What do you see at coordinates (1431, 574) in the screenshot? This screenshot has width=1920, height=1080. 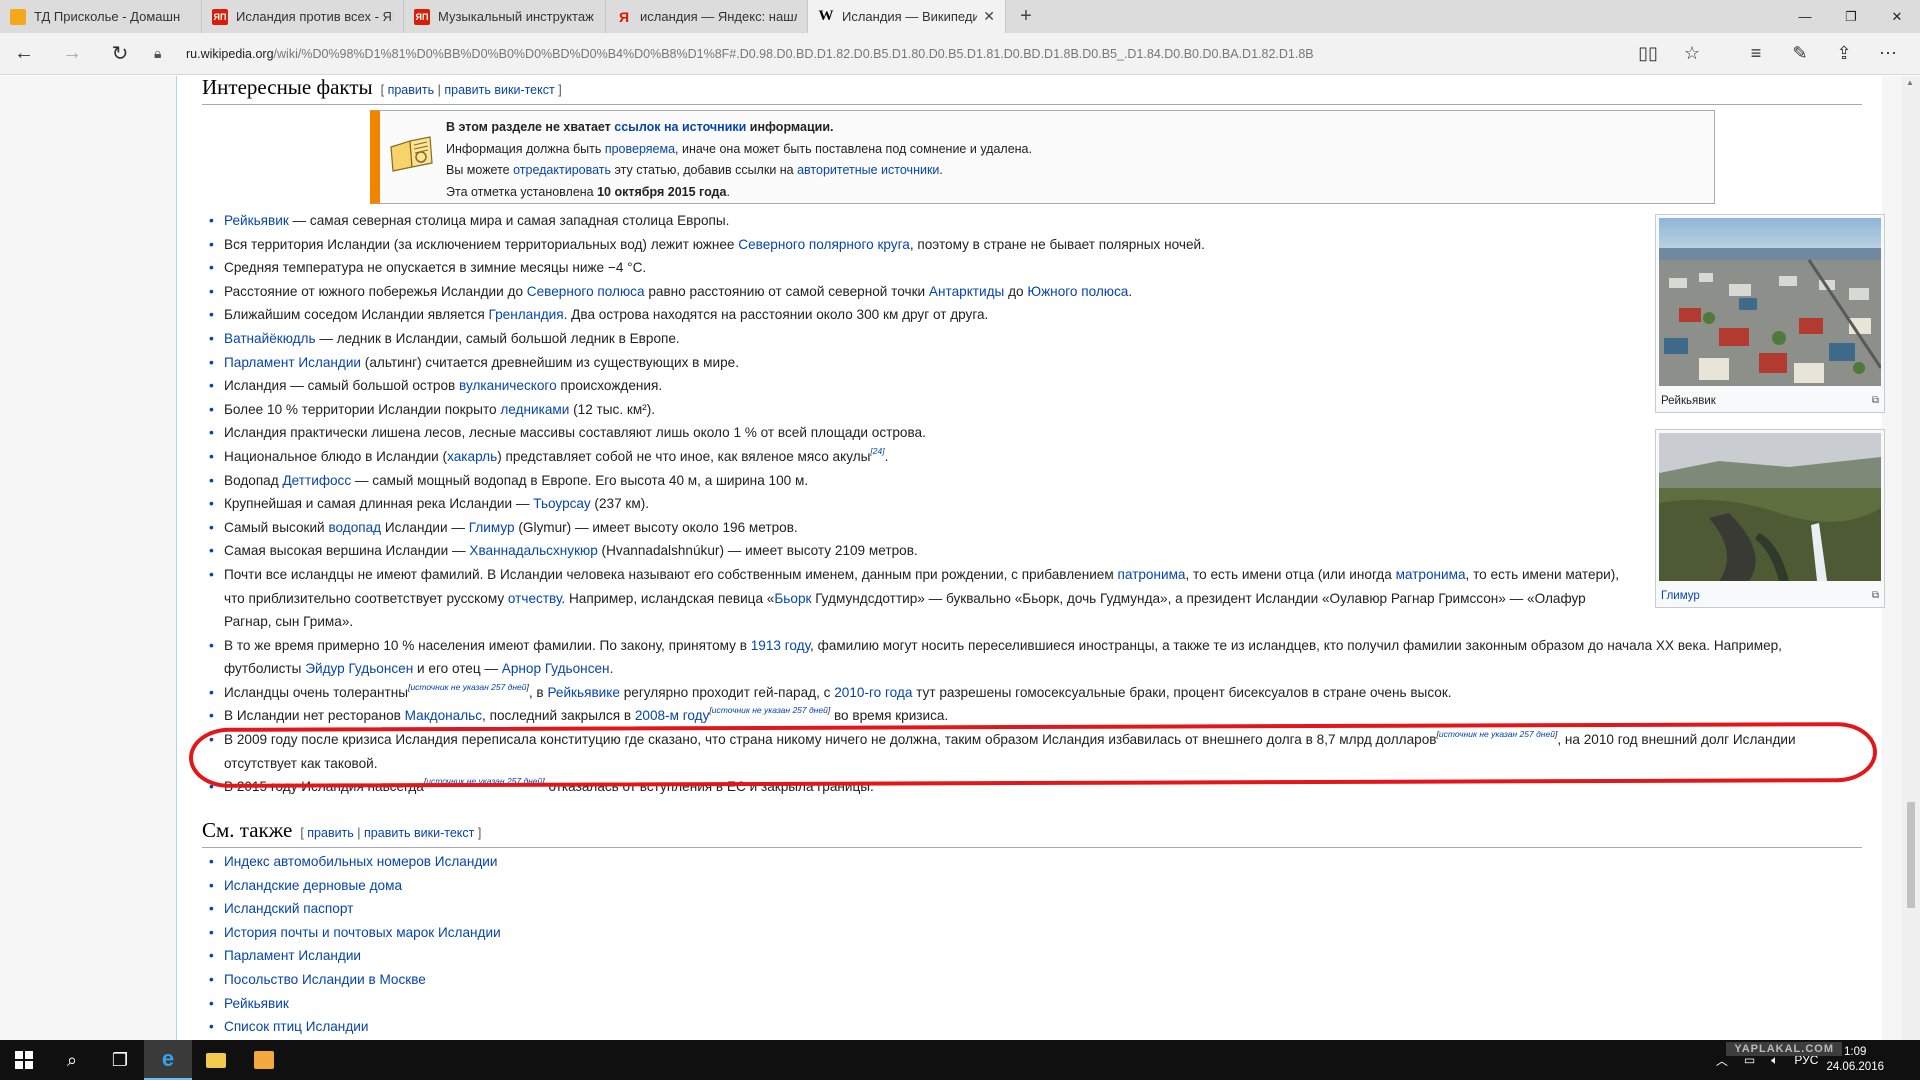 I see `link: матронима` at bounding box center [1431, 574].